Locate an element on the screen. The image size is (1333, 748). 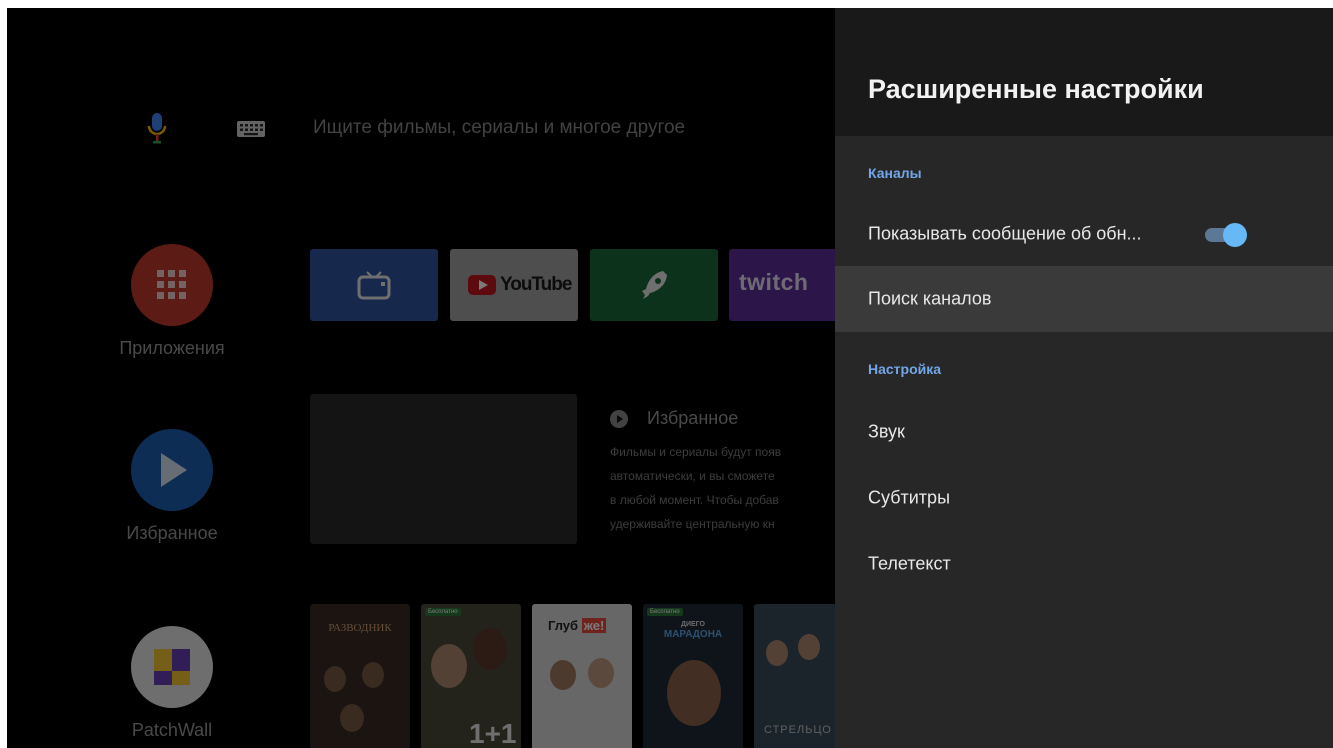
poster-title: Глуб же! is located at coordinates (577, 625).